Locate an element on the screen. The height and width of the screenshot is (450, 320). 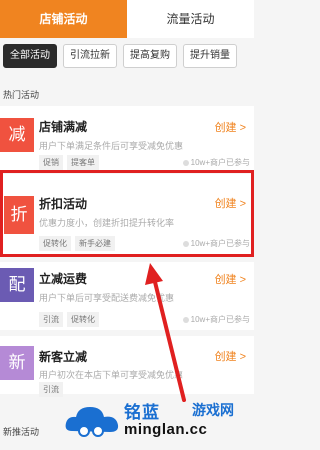
watermark-site: 游戏网 is located at coordinates (213, 410).